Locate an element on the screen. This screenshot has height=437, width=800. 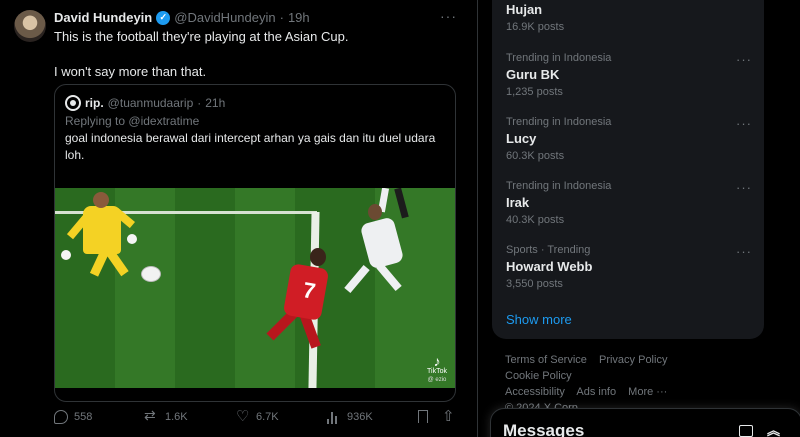
trend-count: 40.3K posts is located at coordinates (535, 220).